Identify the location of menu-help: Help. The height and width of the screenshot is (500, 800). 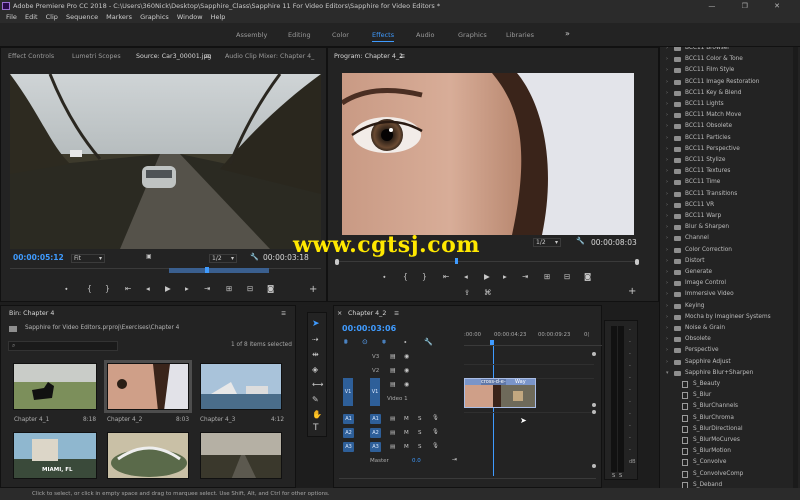
(218, 17).